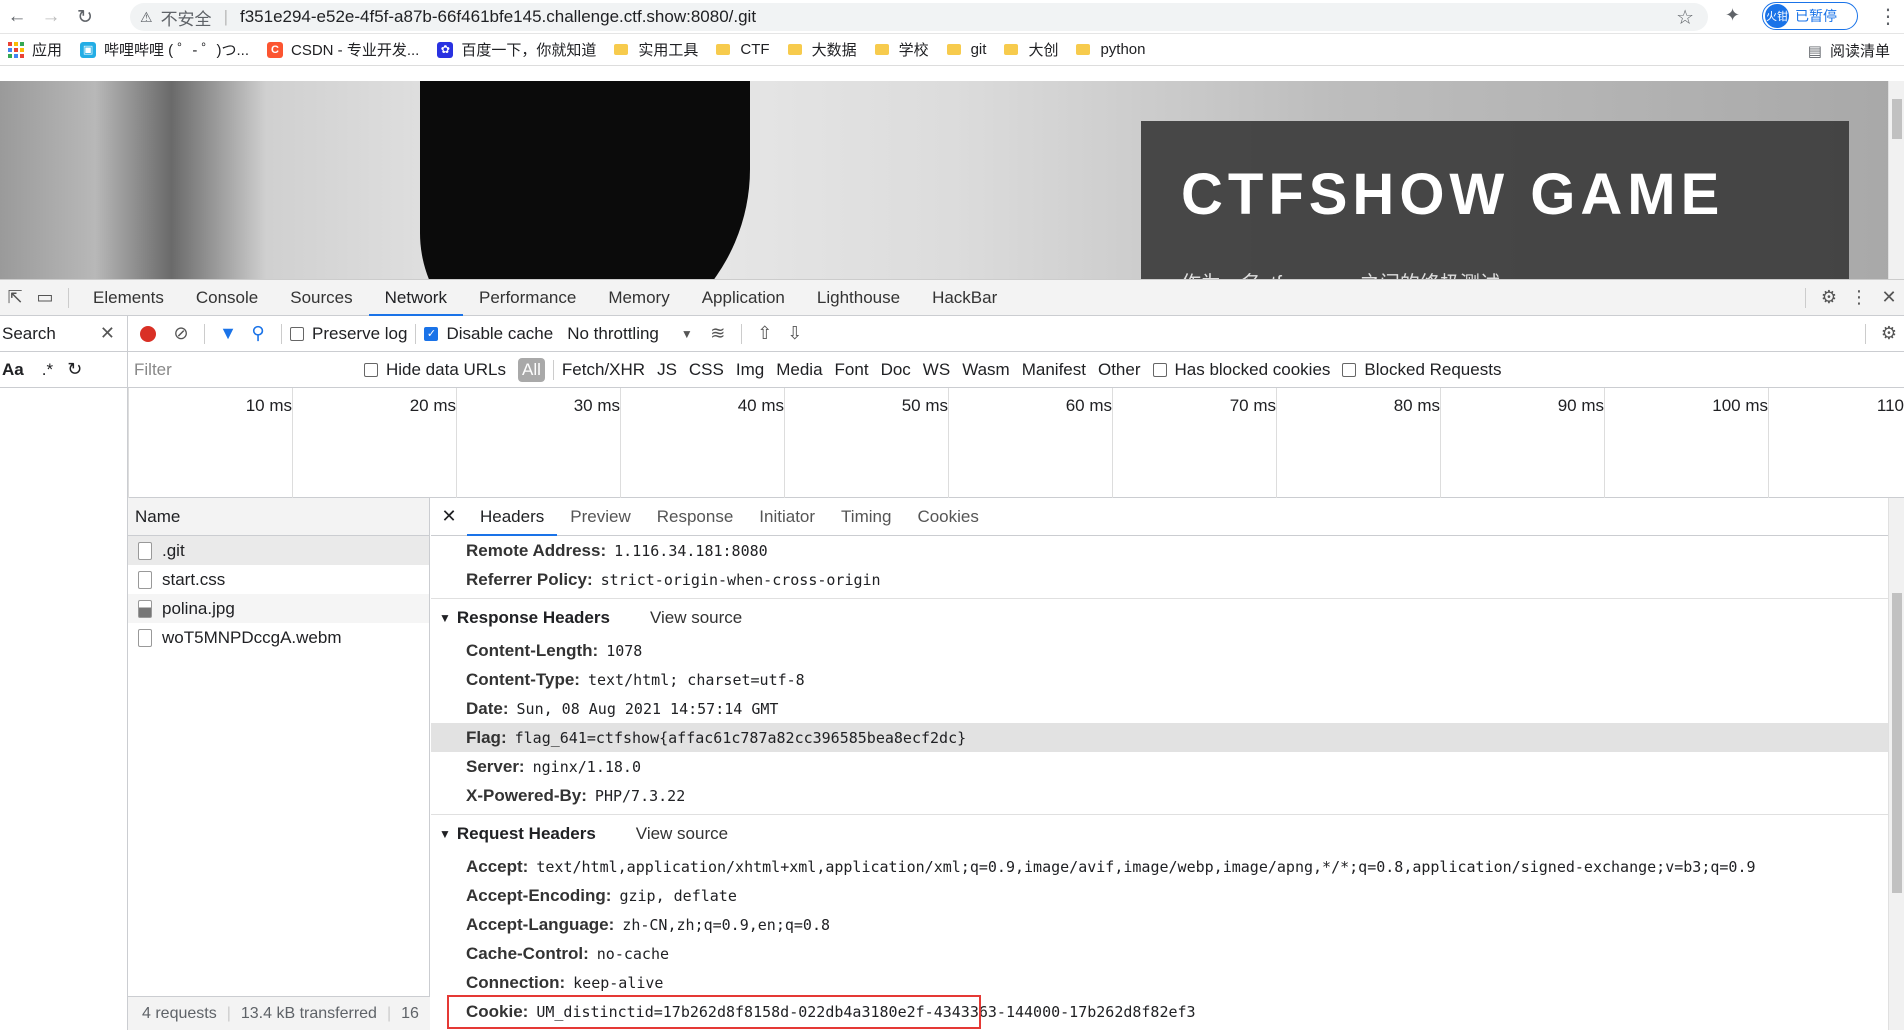 The image size is (1904, 1030). What do you see at coordinates (431, 333) in the screenshot?
I see `disable-cache-checkbox: ✓` at bounding box center [431, 333].